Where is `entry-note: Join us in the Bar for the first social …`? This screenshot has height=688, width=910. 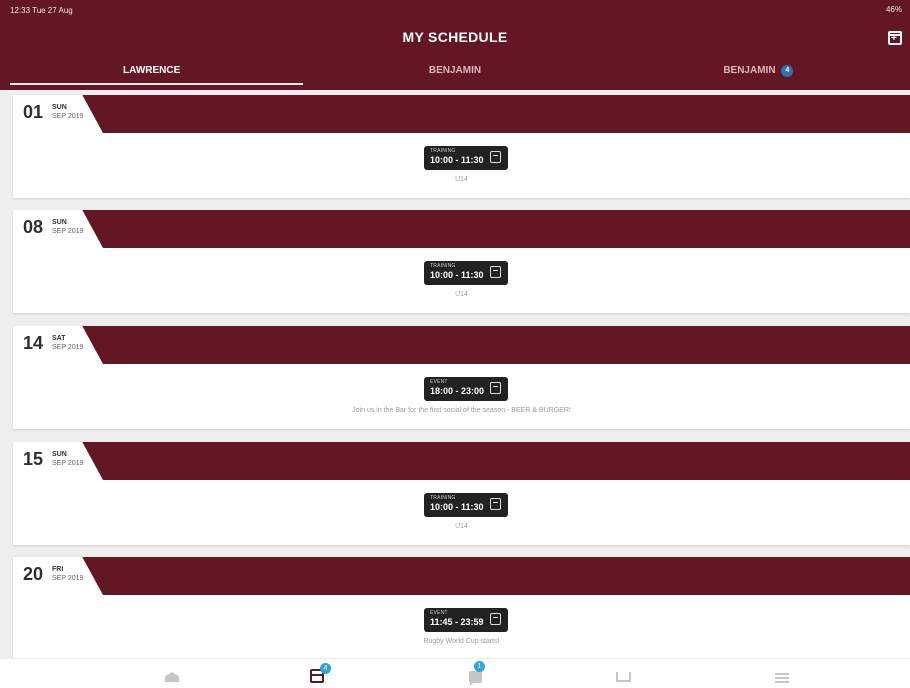
entry-note: Join us in the Bar for the first social … is located at coordinates (461, 410).